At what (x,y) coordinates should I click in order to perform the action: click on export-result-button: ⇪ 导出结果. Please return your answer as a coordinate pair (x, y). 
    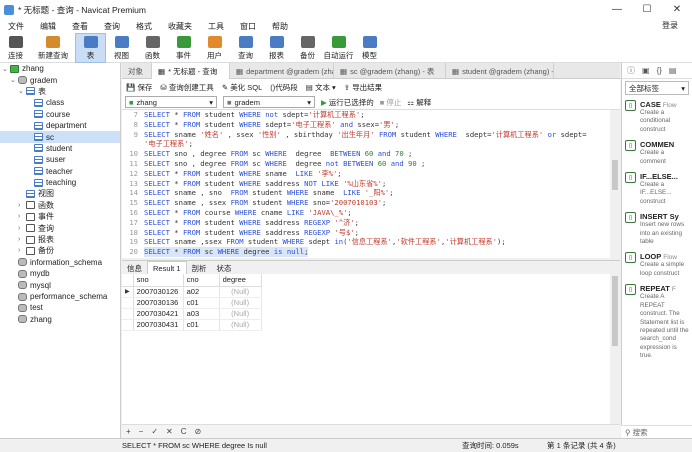
    Looking at the image, I should click on (363, 87).